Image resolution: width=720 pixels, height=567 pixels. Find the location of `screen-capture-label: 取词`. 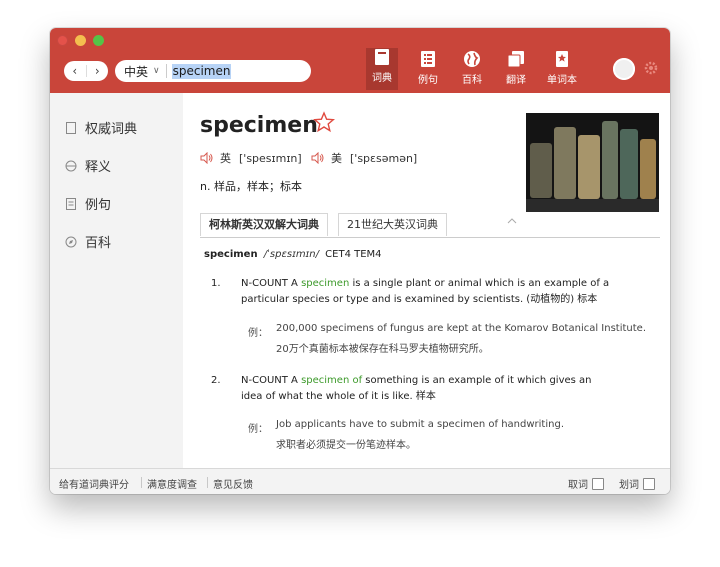

screen-capture-label: 取词 is located at coordinates (578, 485).